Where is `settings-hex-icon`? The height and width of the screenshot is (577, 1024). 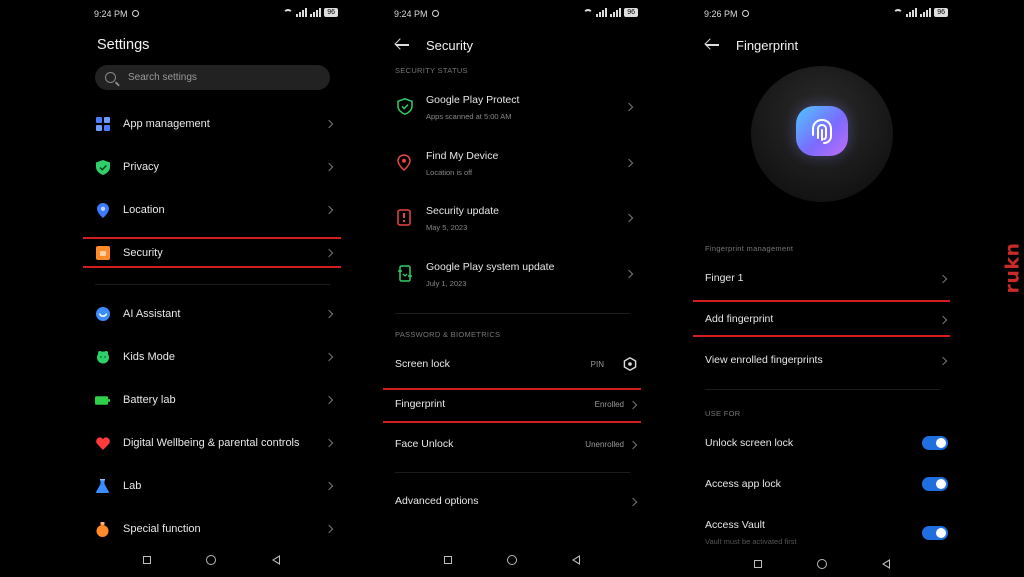 settings-hex-icon is located at coordinates (630, 366).